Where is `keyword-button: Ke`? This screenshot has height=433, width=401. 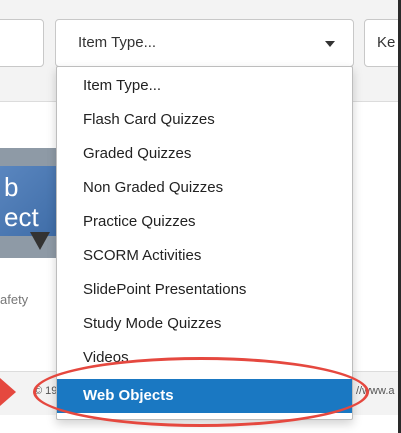
keyword-button: Ke is located at coordinates (381, 43).